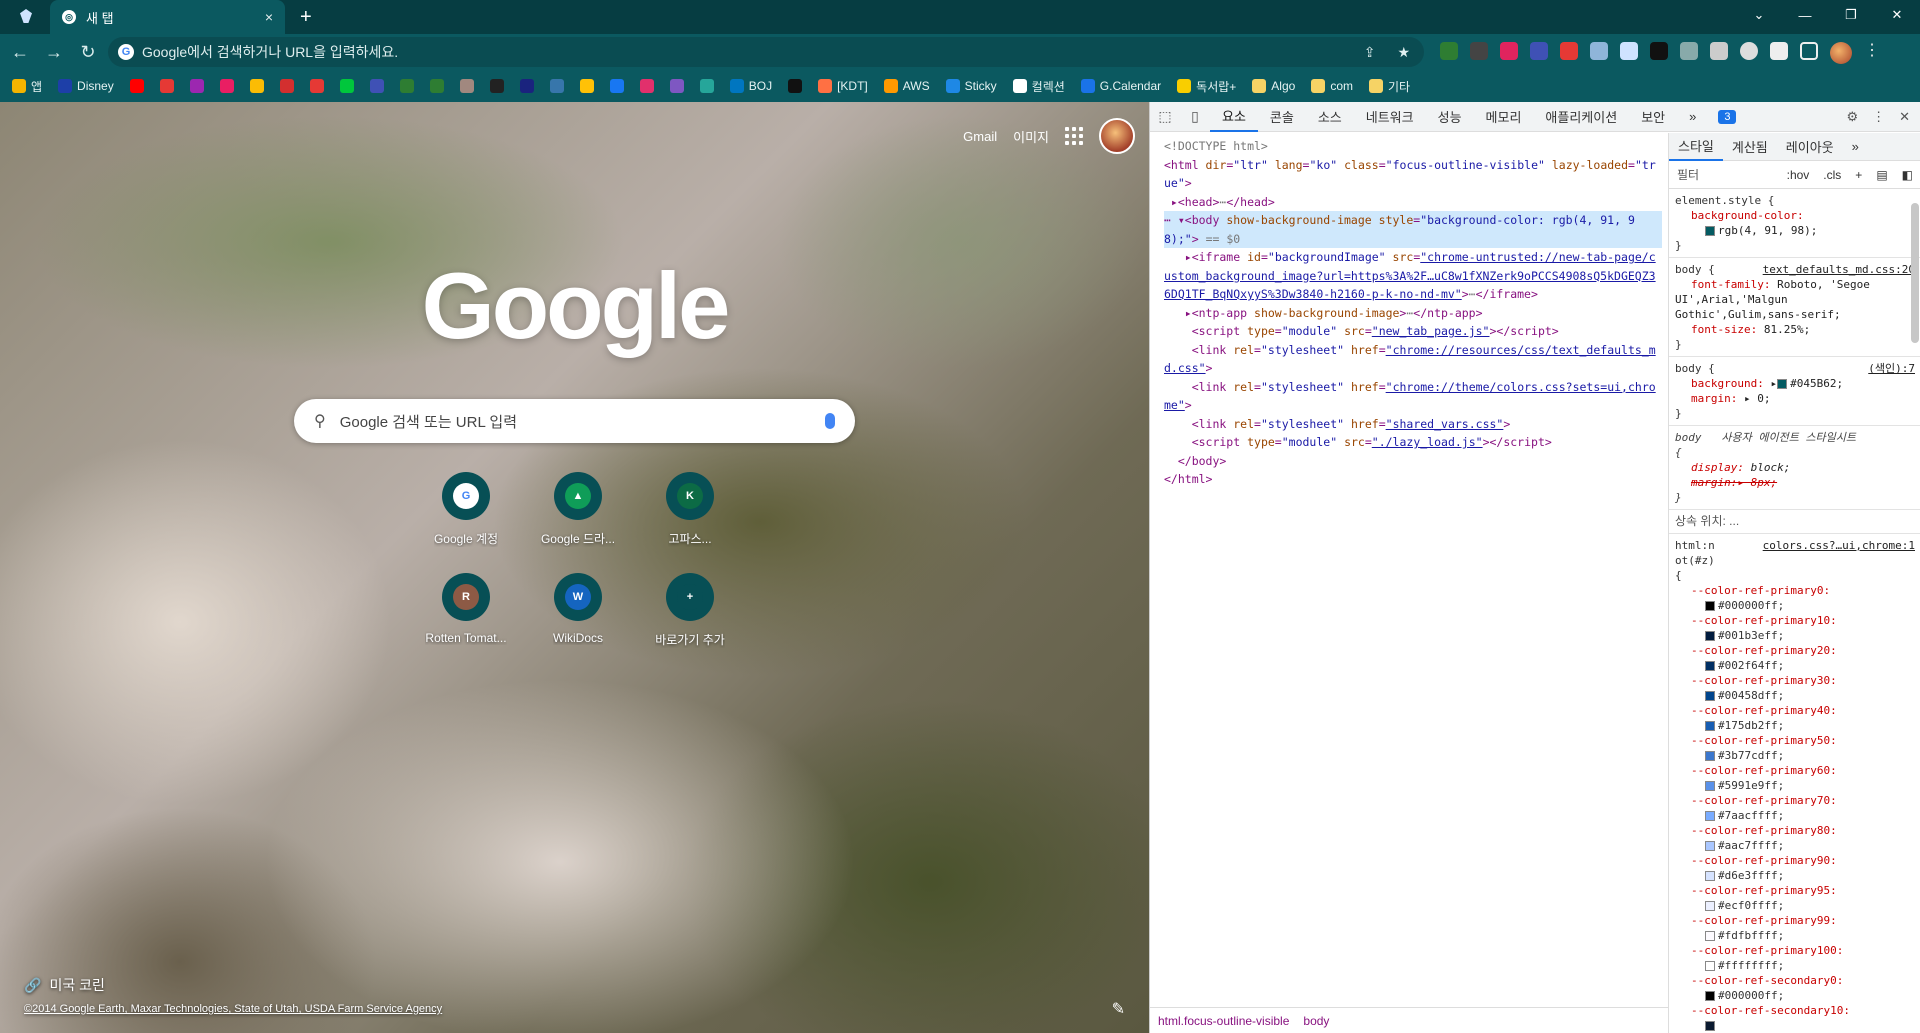 The height and width of the screenshot is (1033, 1920). I want to click on microphone-icon, so click(830, 421).